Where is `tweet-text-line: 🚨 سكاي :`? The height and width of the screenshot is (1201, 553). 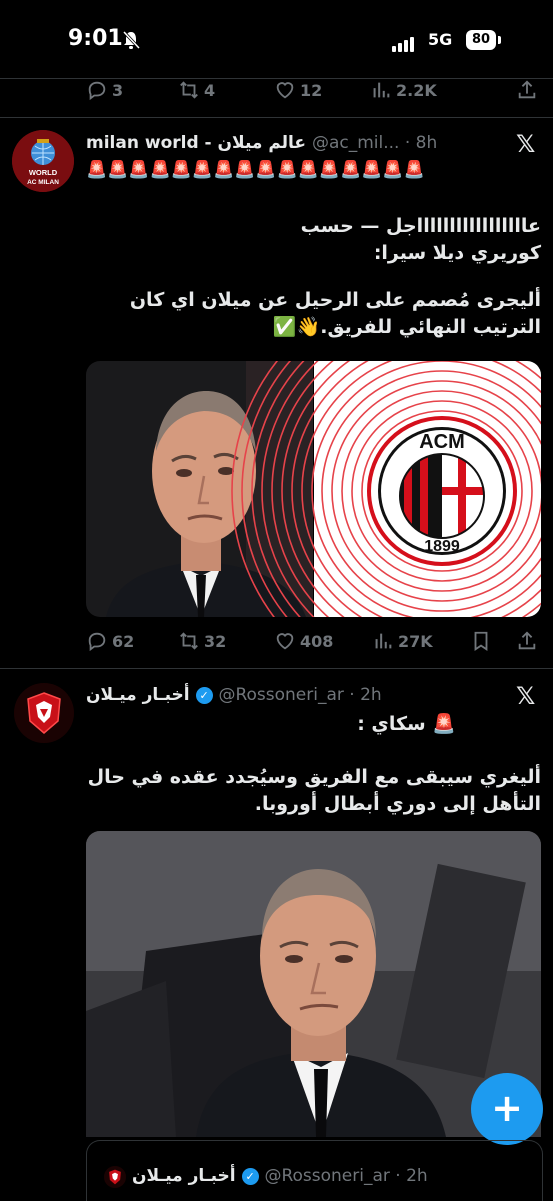
tweet-text-line: 🚨 سكاي : is located at coordinates (406, 724).